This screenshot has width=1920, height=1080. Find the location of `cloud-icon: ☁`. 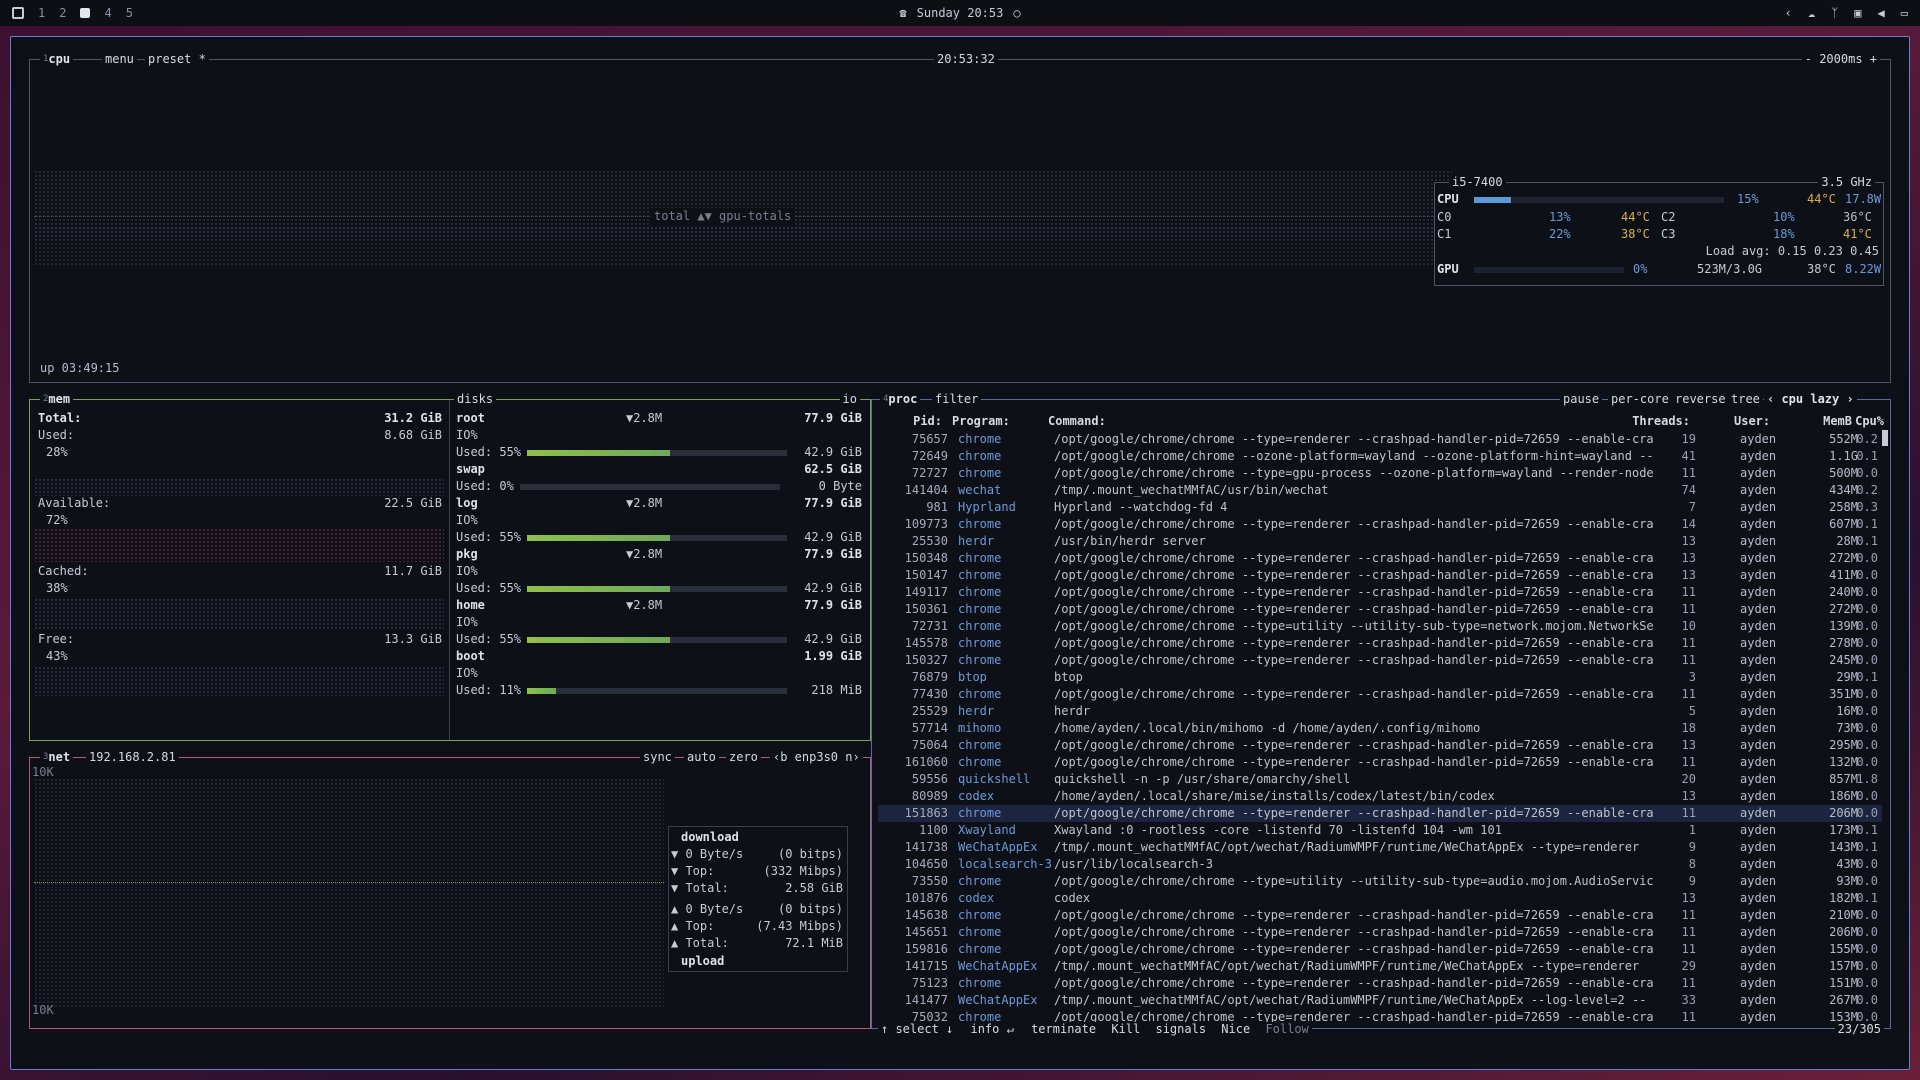

cloud-icon: ☁ is located at coordinates (1811, 13).